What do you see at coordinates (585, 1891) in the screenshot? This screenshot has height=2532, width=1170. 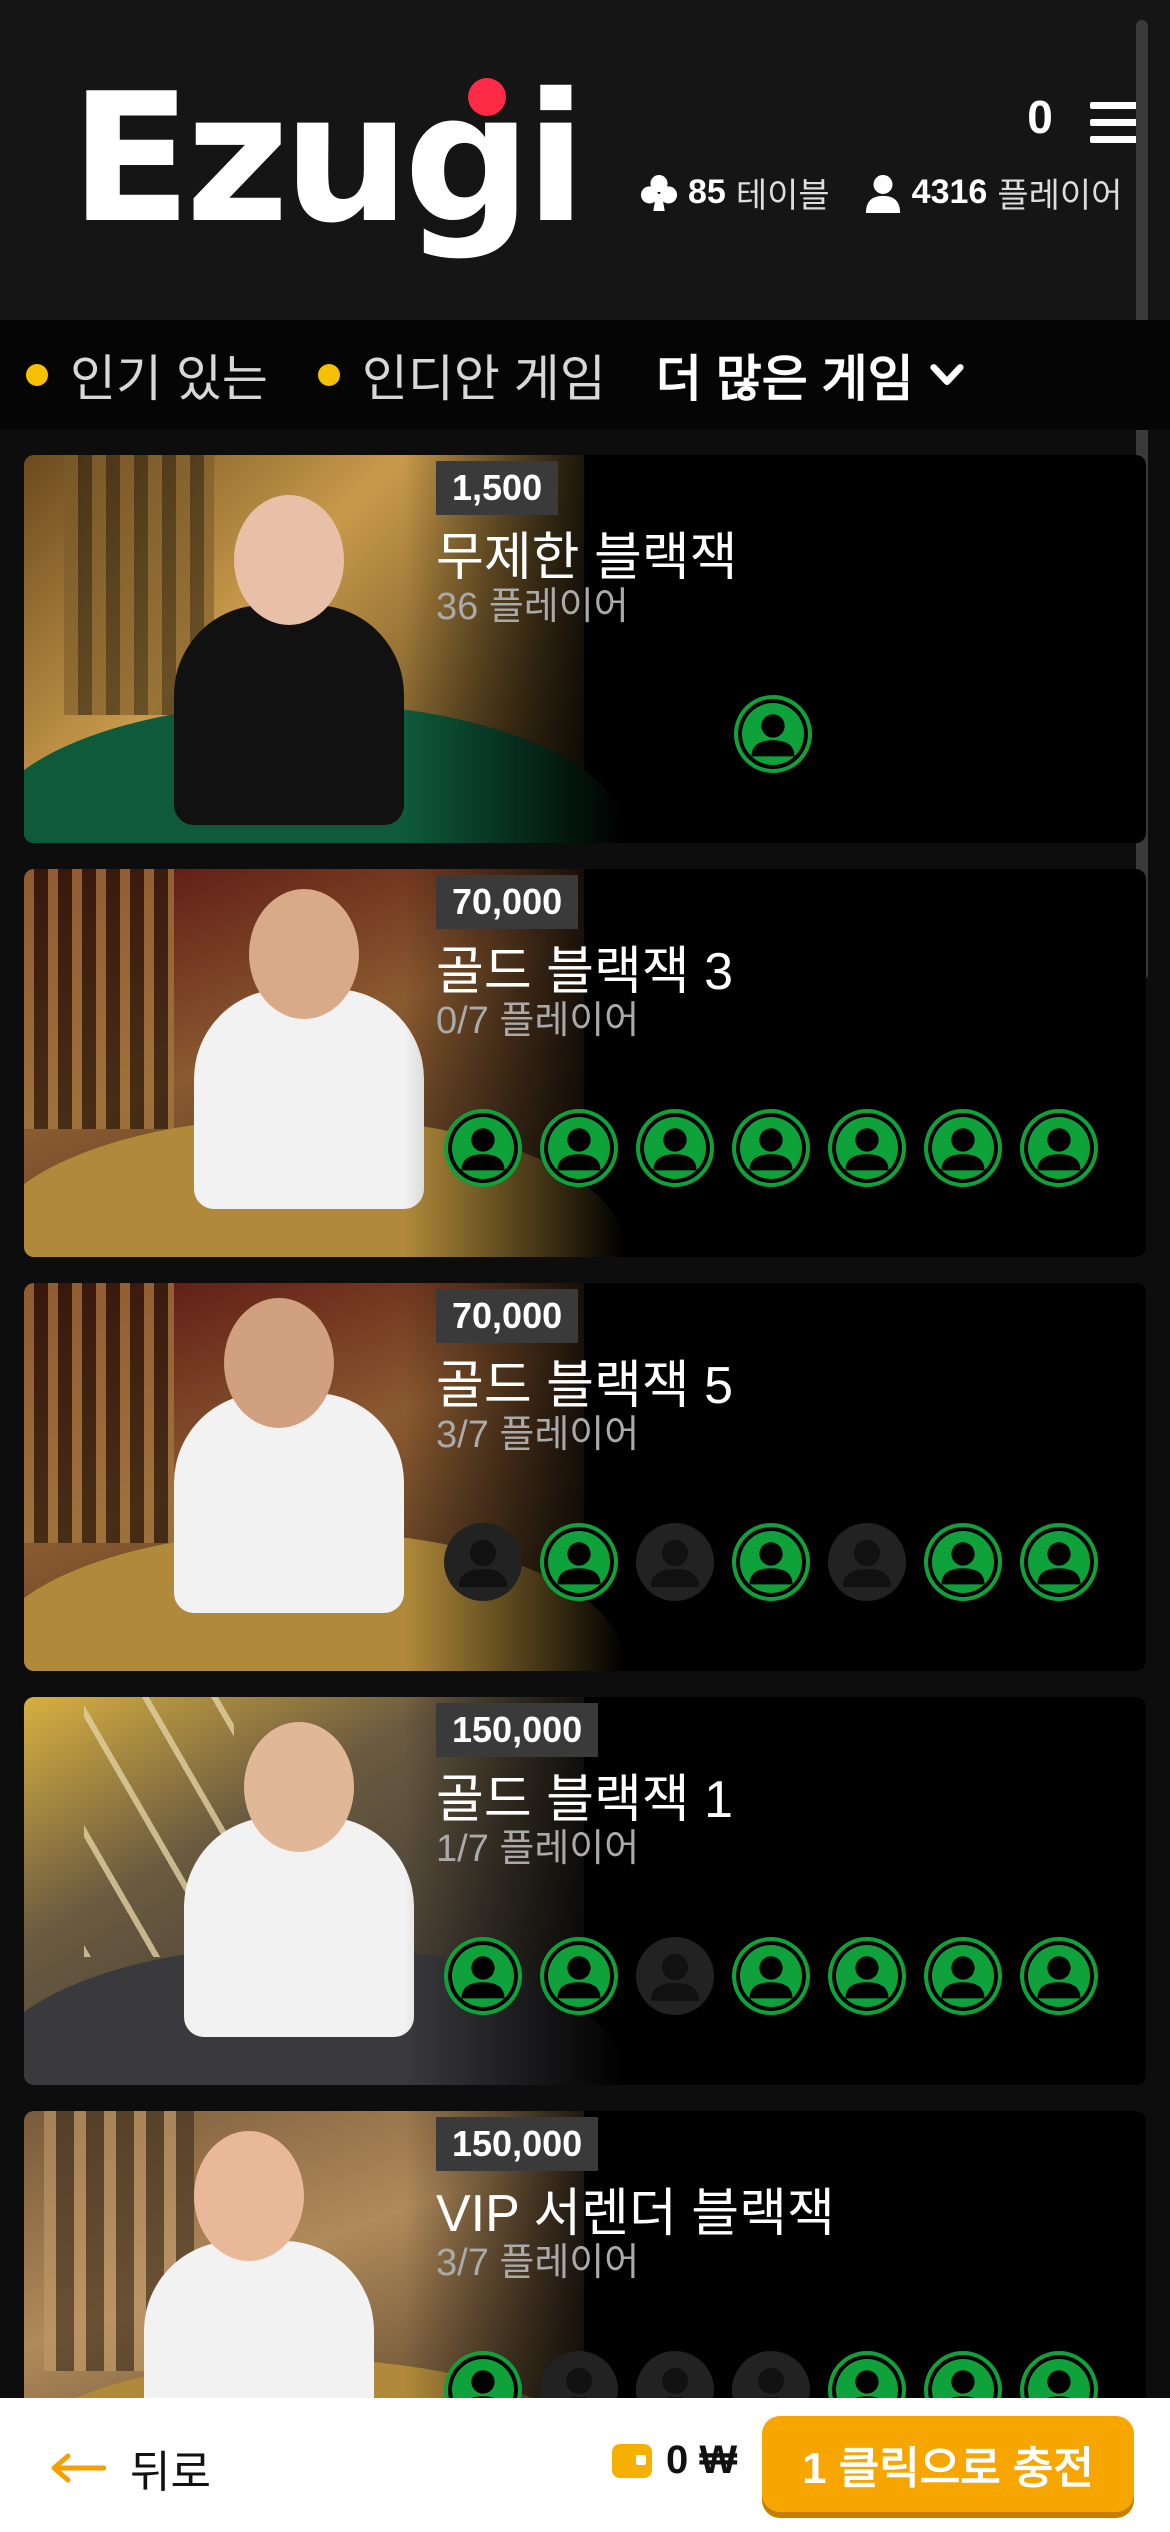 I see `game-card: 150,000 골드 블랙잭 1 1/7 플레이어` at bounding box center [585, 1891].